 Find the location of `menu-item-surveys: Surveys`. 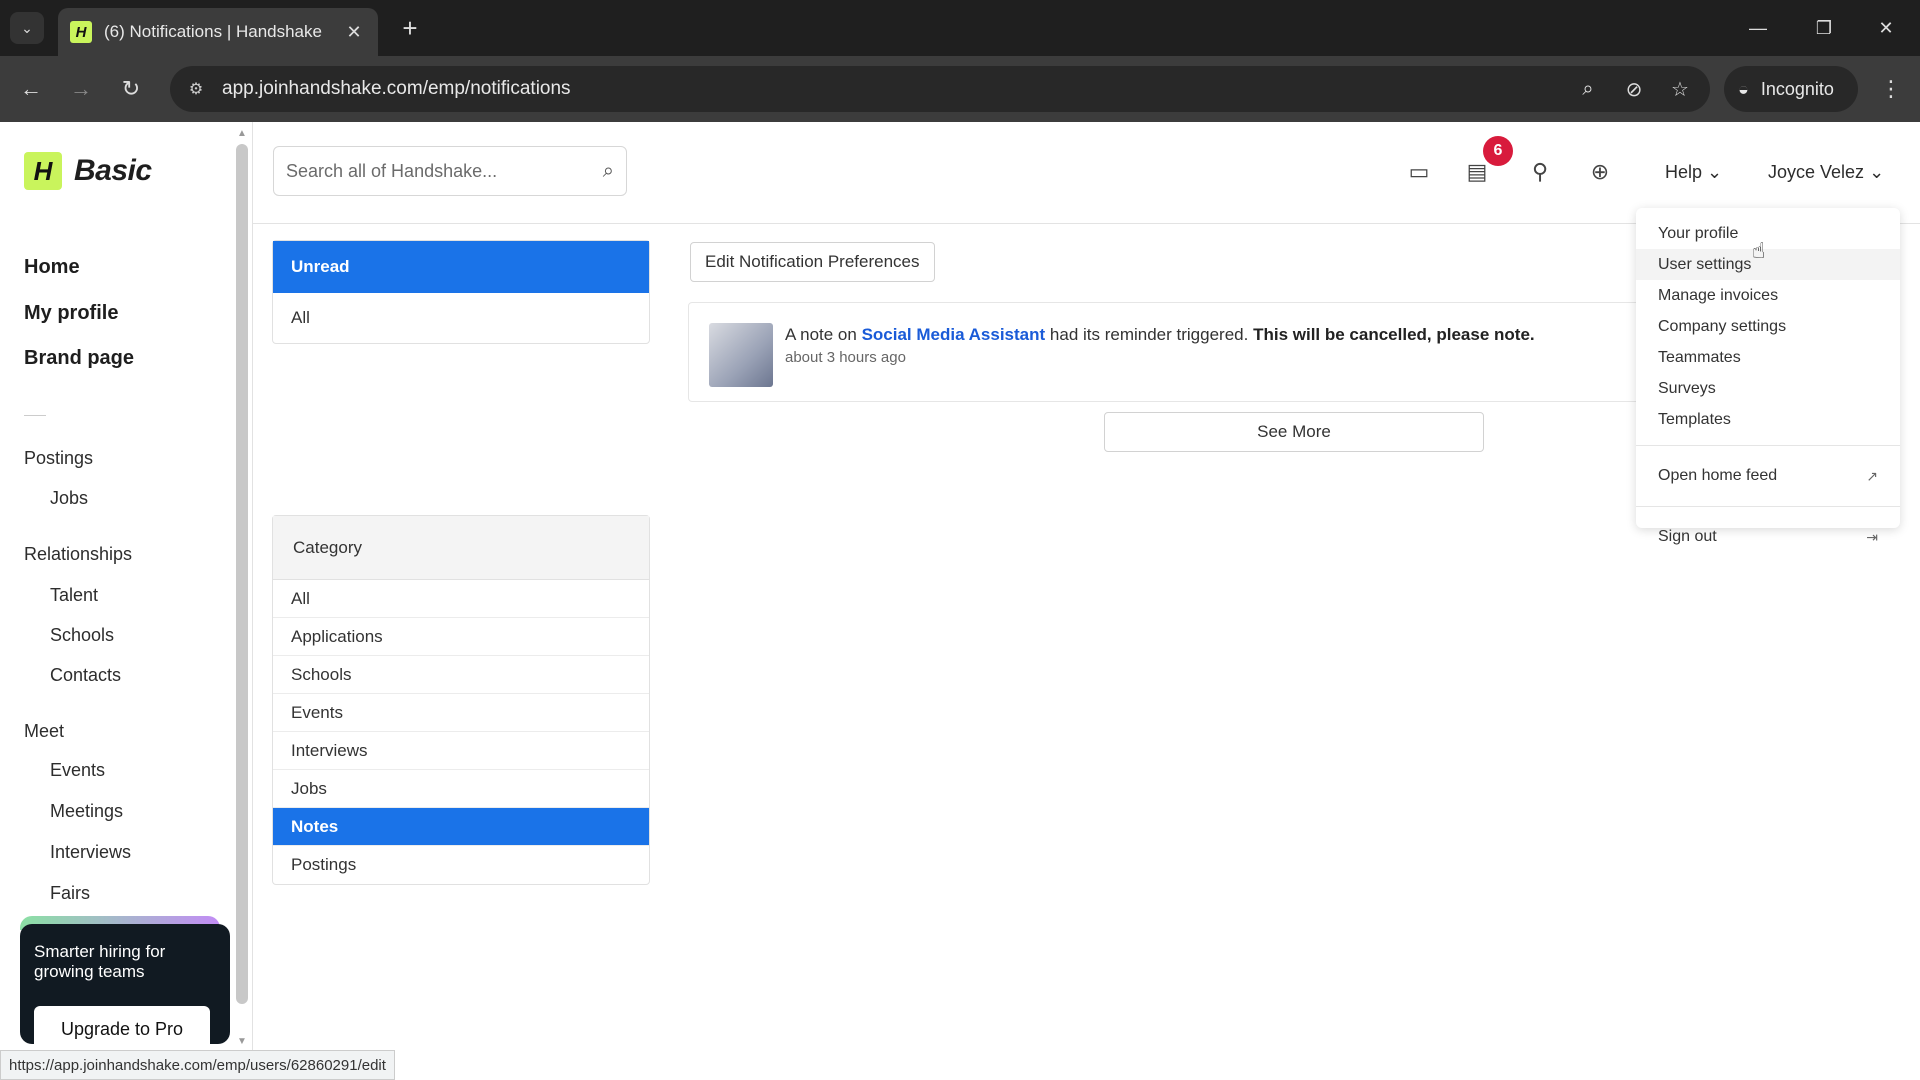

menu-item-surveys: Surveys is located at coordinates (1768, 388).